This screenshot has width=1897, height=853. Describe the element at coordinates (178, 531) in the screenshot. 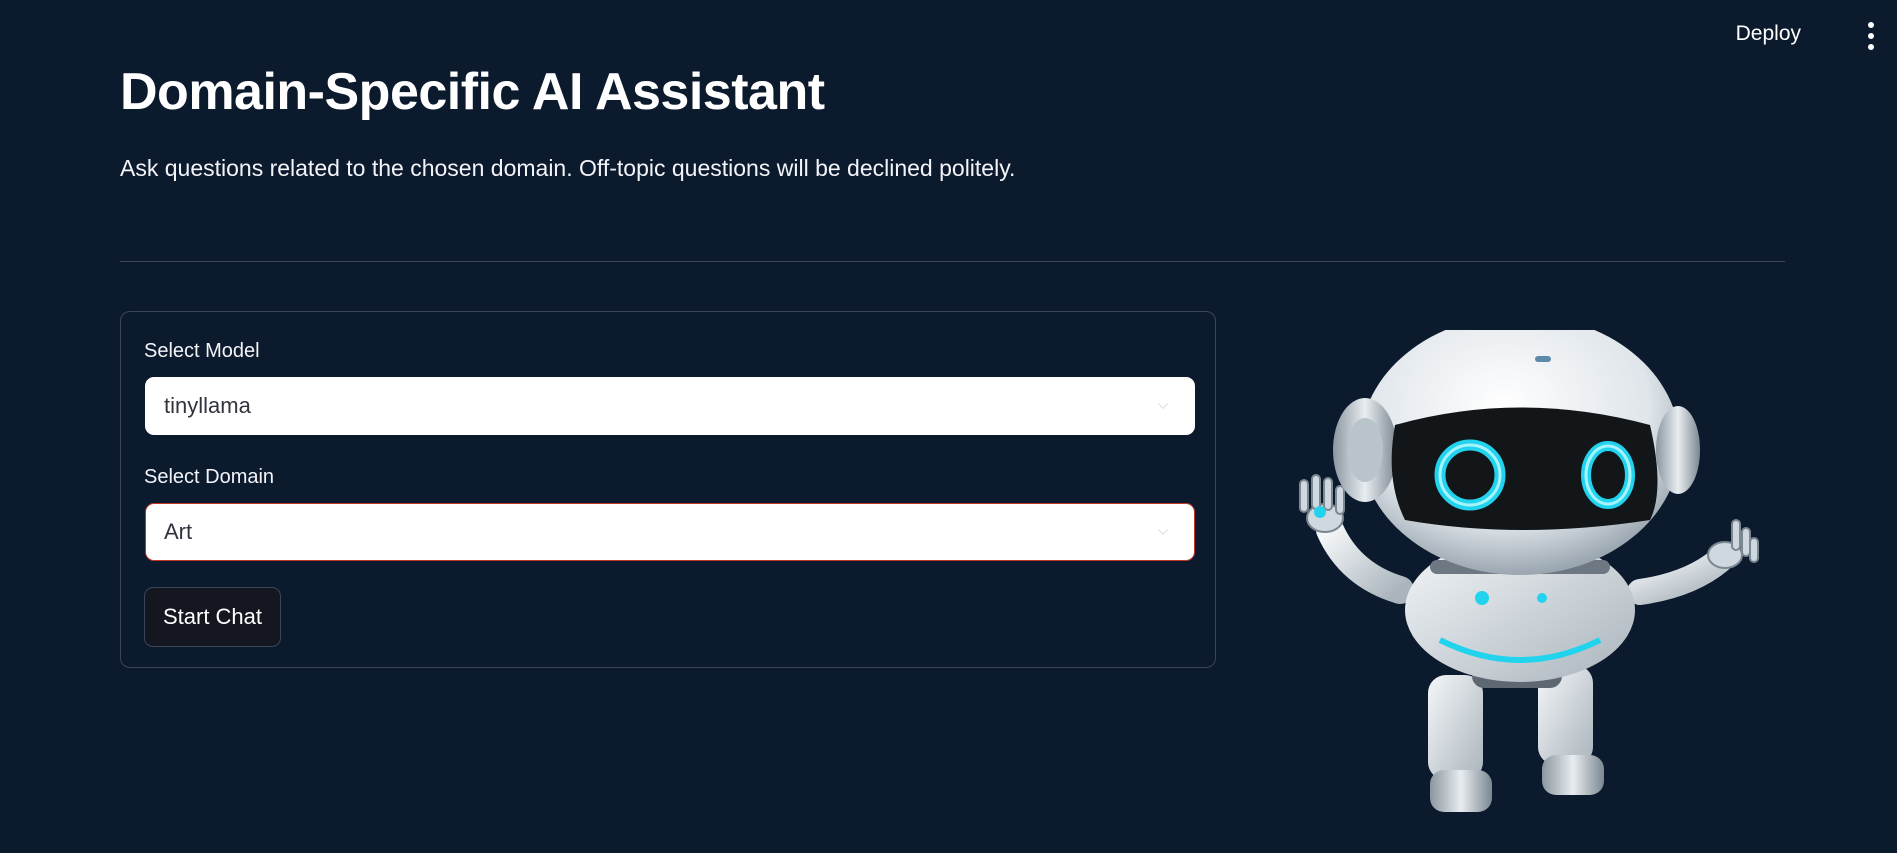

I see `domain-select-value: Art` at that location.